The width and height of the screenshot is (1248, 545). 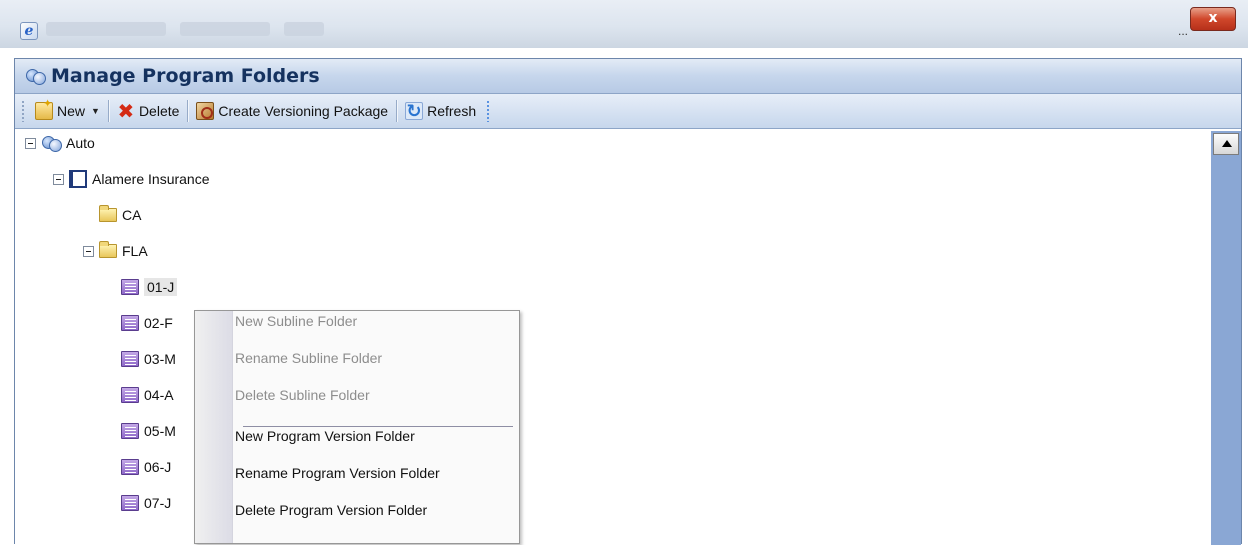 I want to click on window-close-button: x, so click(x=1213, y=19).